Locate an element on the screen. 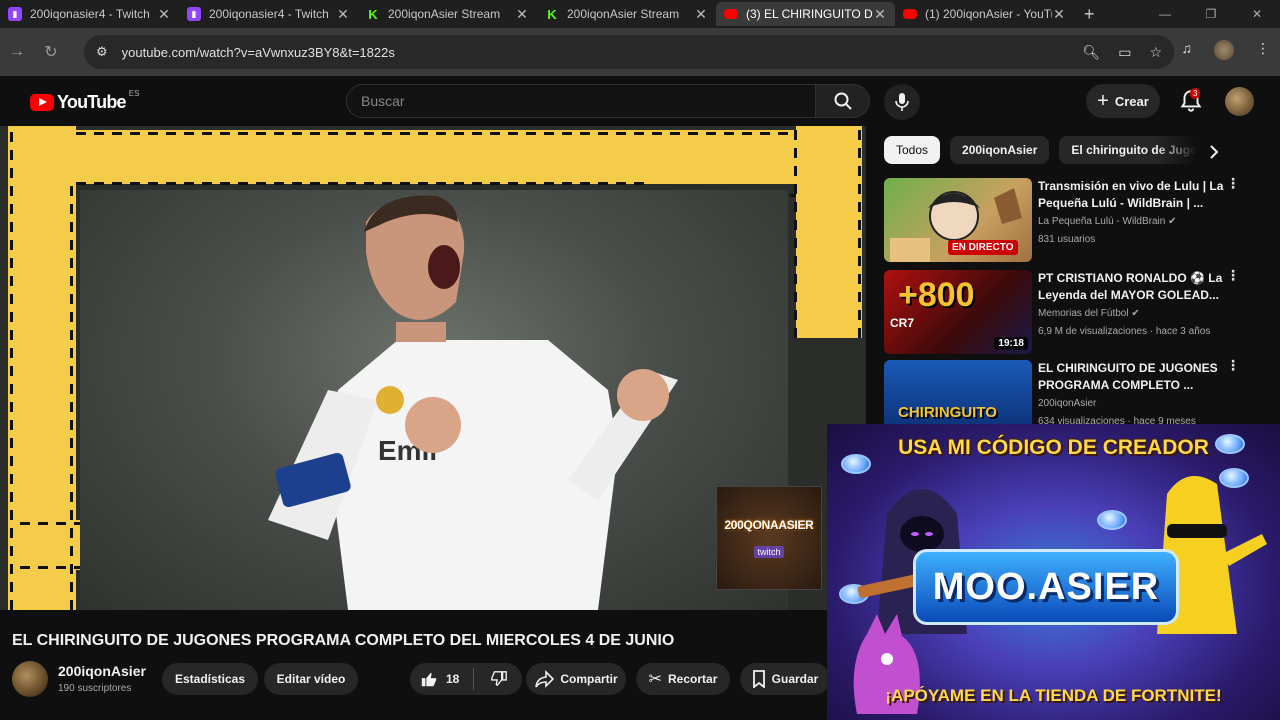  live-badge: EN DIRECTO is located at coordinates (983, 247).